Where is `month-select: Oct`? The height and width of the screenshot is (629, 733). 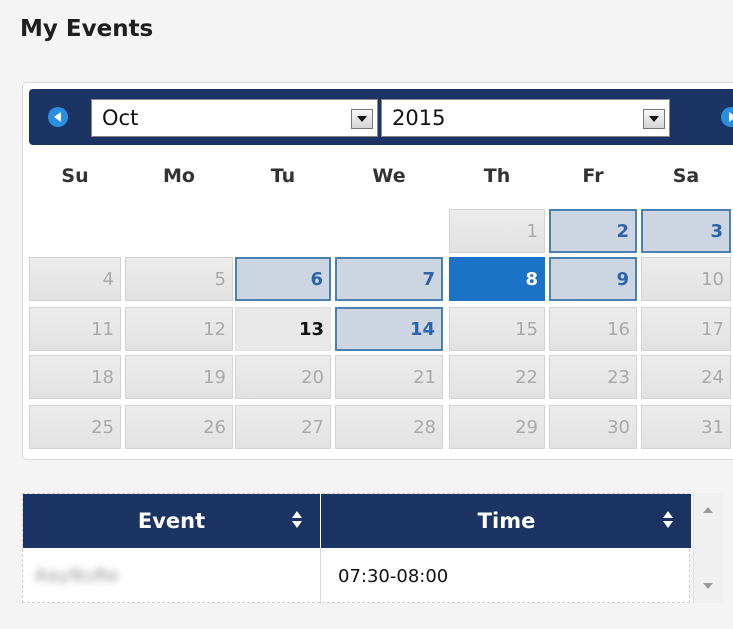 month-select: Oct is located at coordinates (234, 118).